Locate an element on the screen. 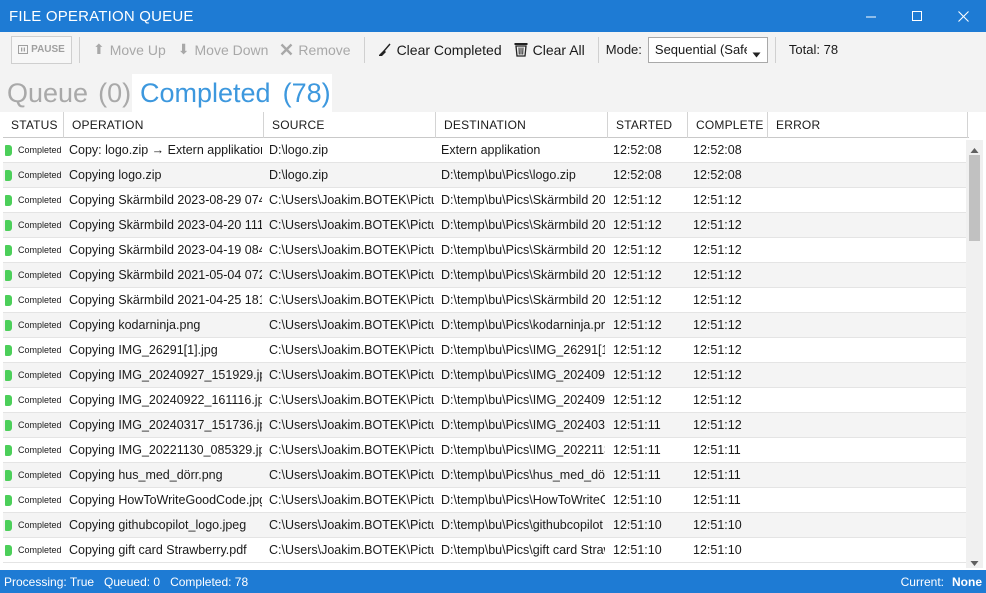 This screenshot has width=986, height=593. completed-count: Completed: 78 is located at coordinates (209, 581).